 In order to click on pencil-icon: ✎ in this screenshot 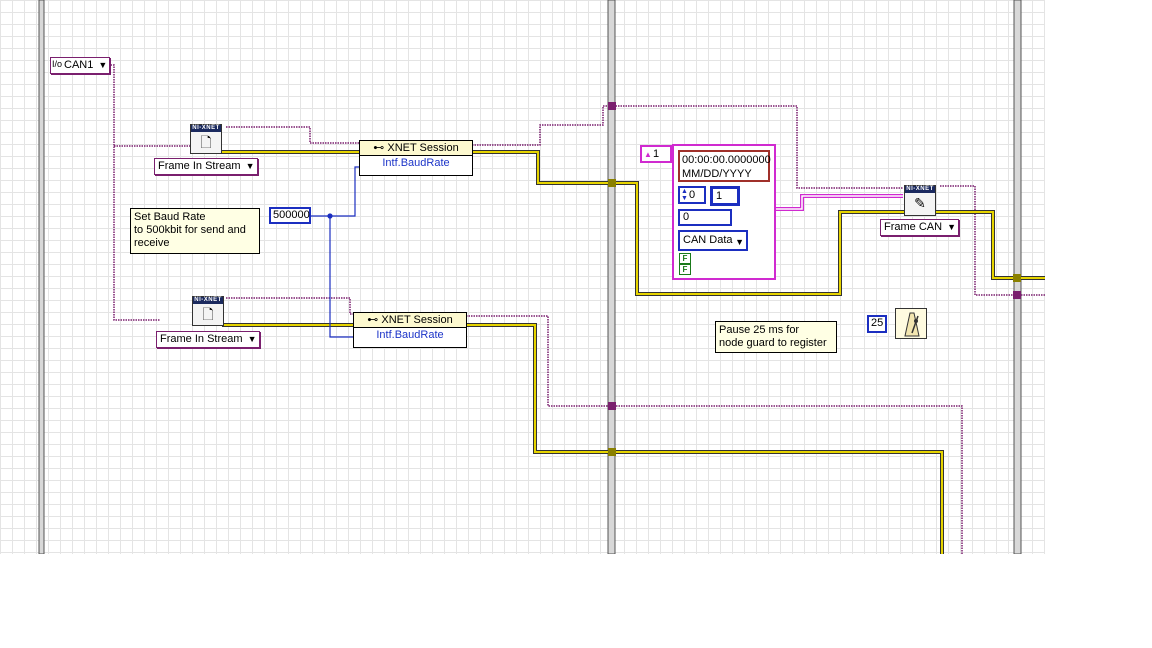, I will do `click(920, 203)`.